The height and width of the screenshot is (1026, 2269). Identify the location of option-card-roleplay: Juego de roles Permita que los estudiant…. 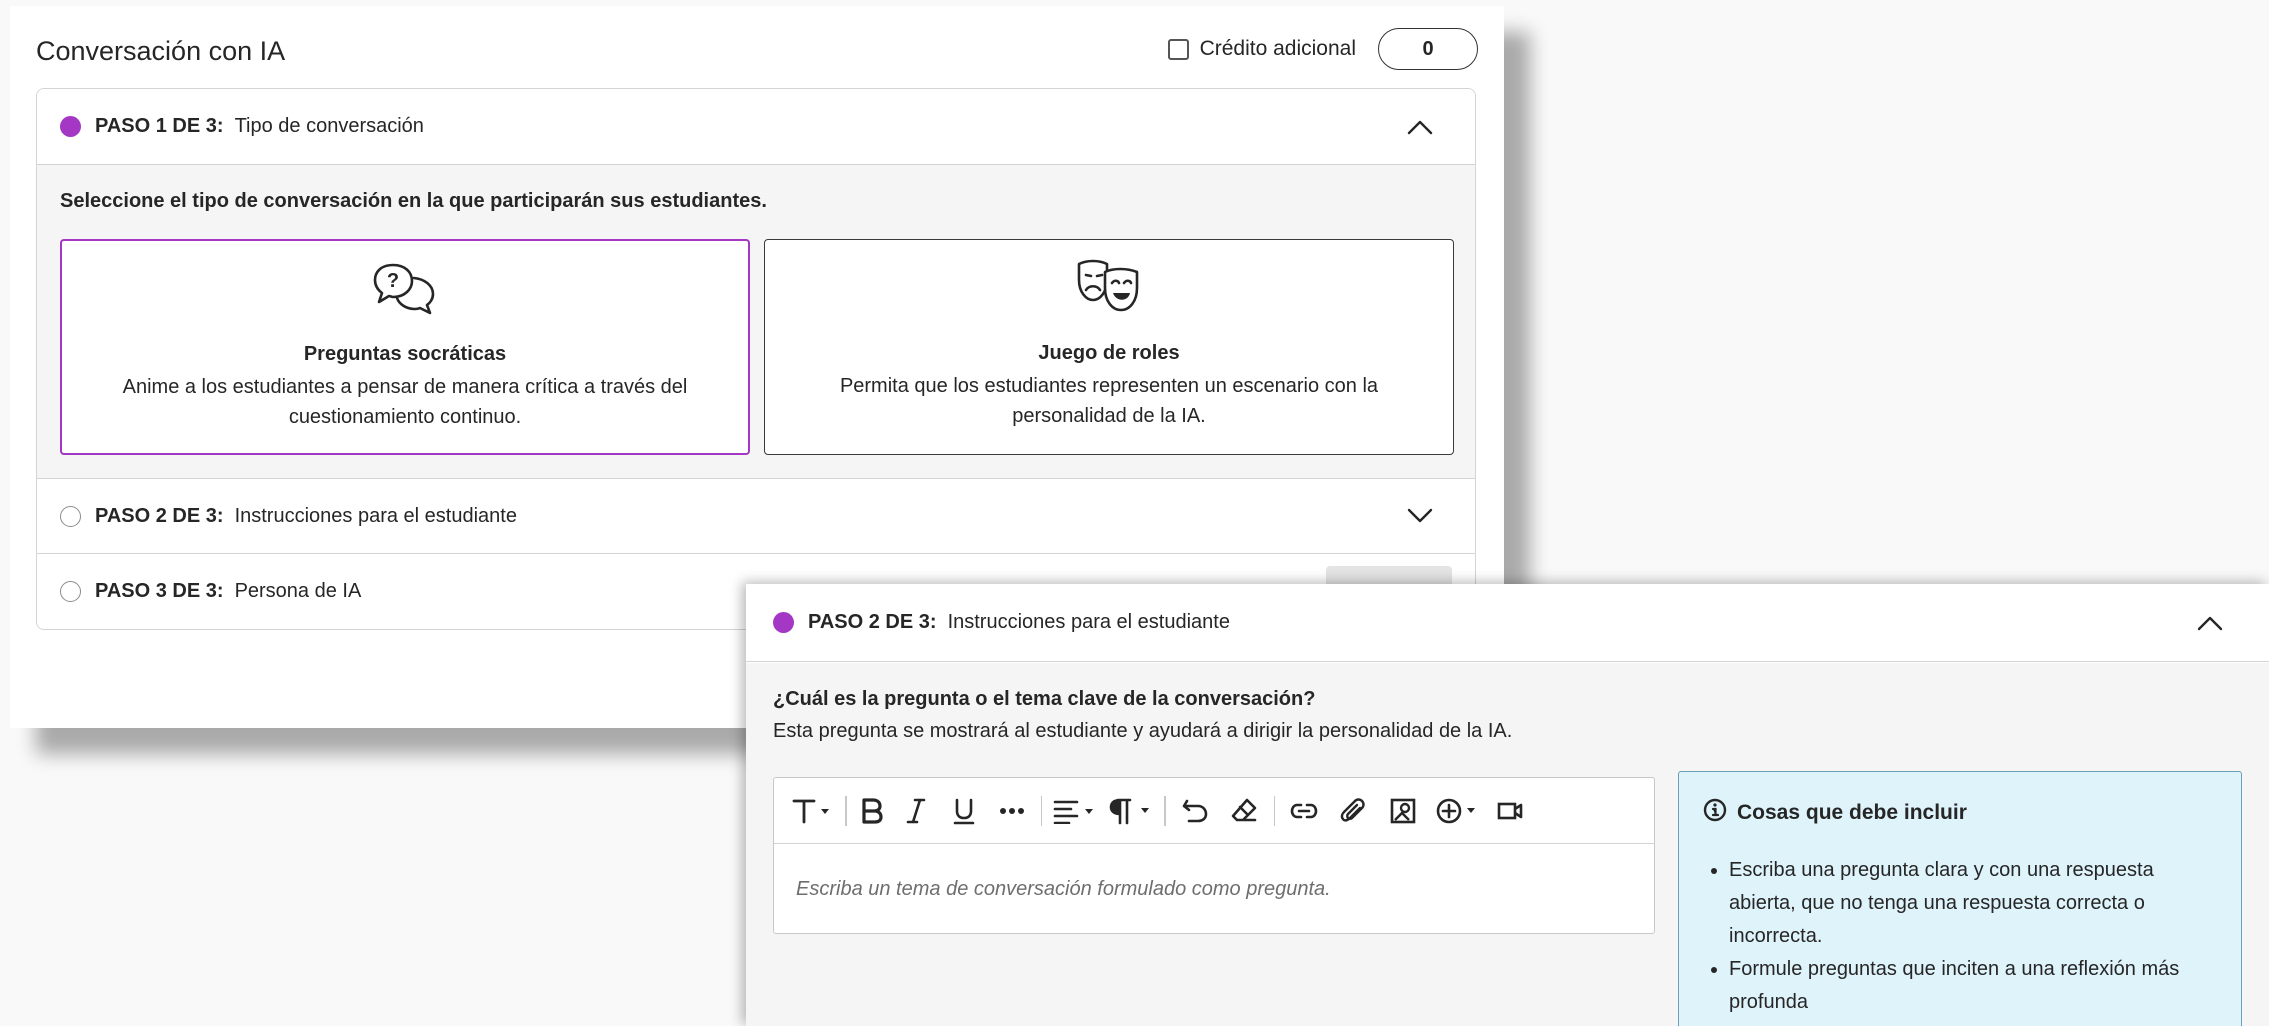
(1109, 347).